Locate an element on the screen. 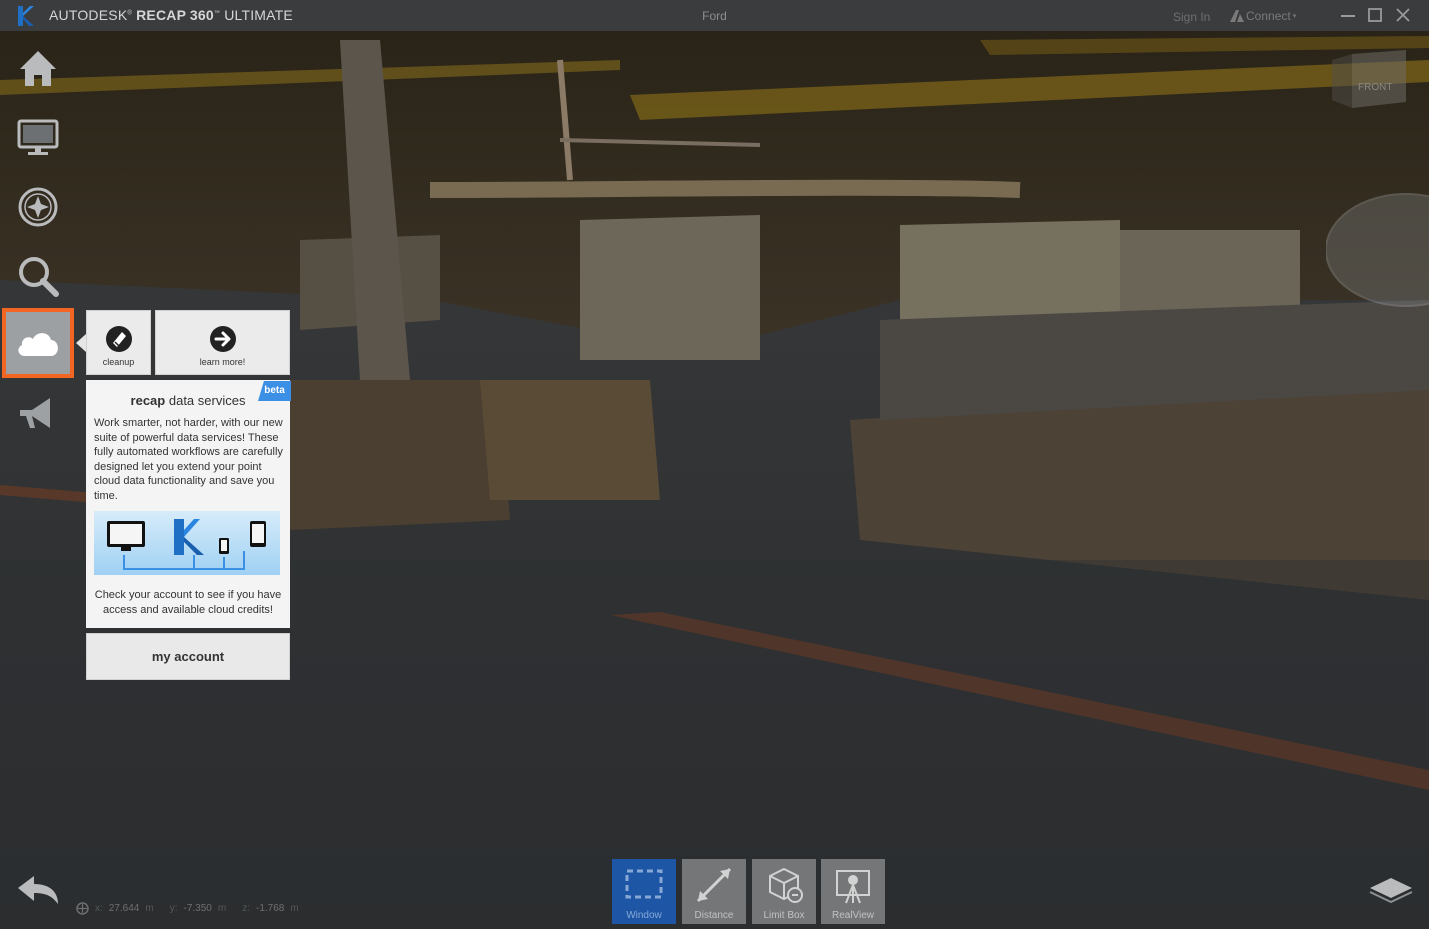 This screenshot has width=1429, height=929. arrow-right-icon is located at coordinates (222, 339).